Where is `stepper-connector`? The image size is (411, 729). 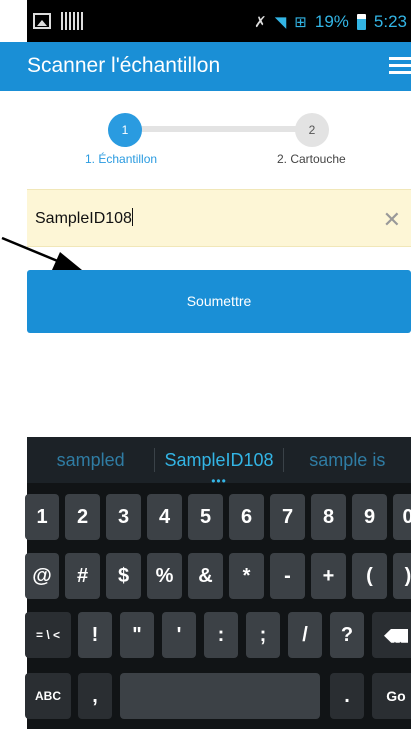
stepper-connector is located at coordinates (218, 129).